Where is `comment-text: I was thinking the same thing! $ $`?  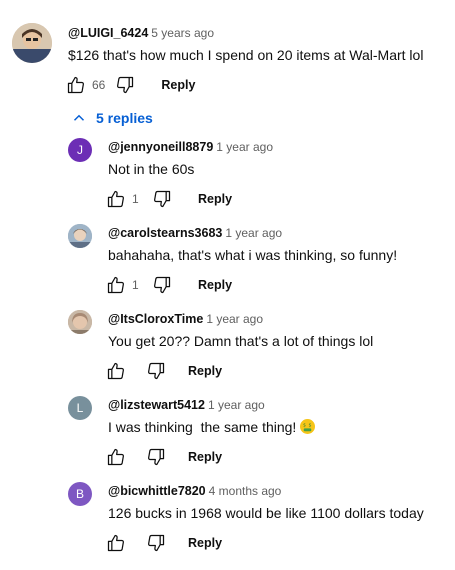
comment-text: I was thinking the same thing! $ $ is located at coordinates (212, 427).